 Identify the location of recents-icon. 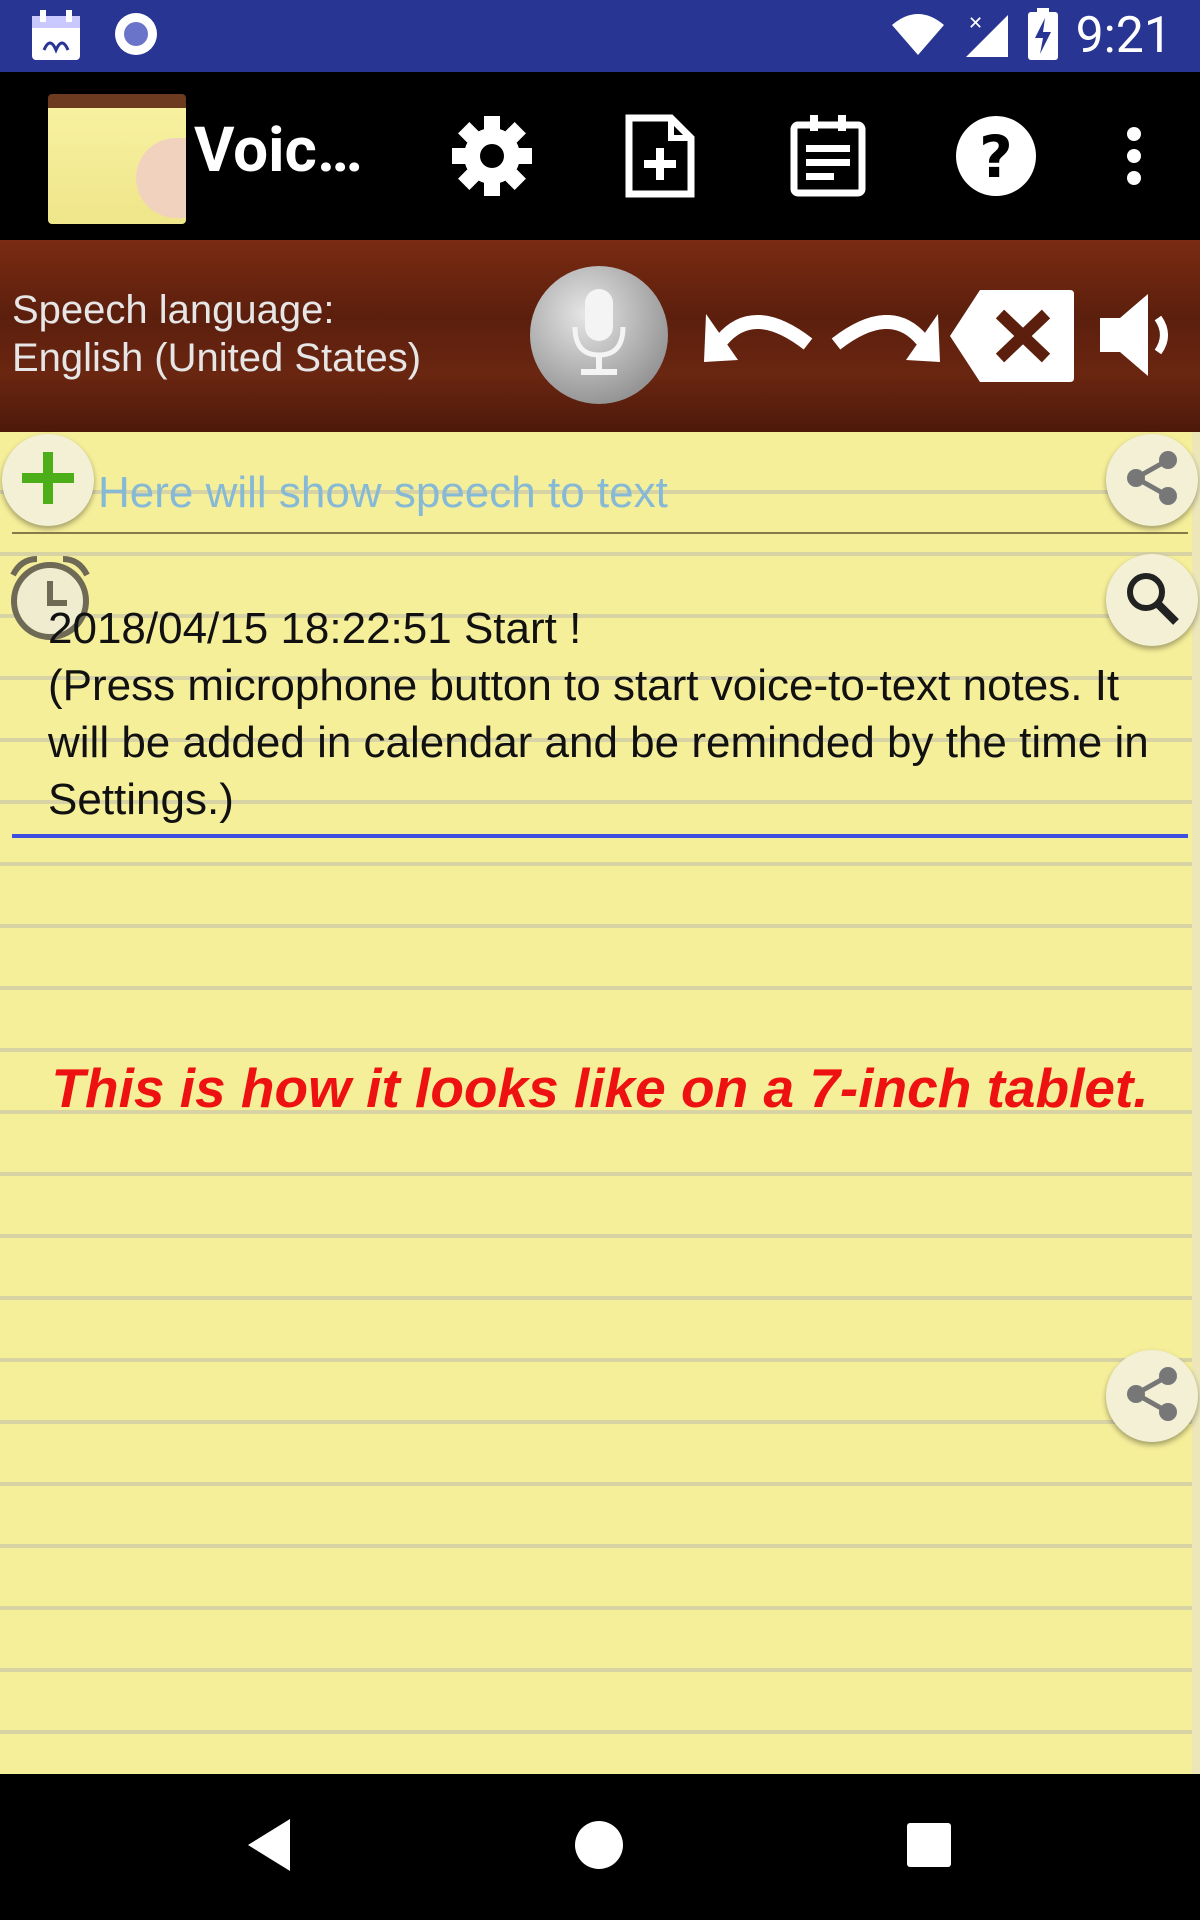
(929, 1847).